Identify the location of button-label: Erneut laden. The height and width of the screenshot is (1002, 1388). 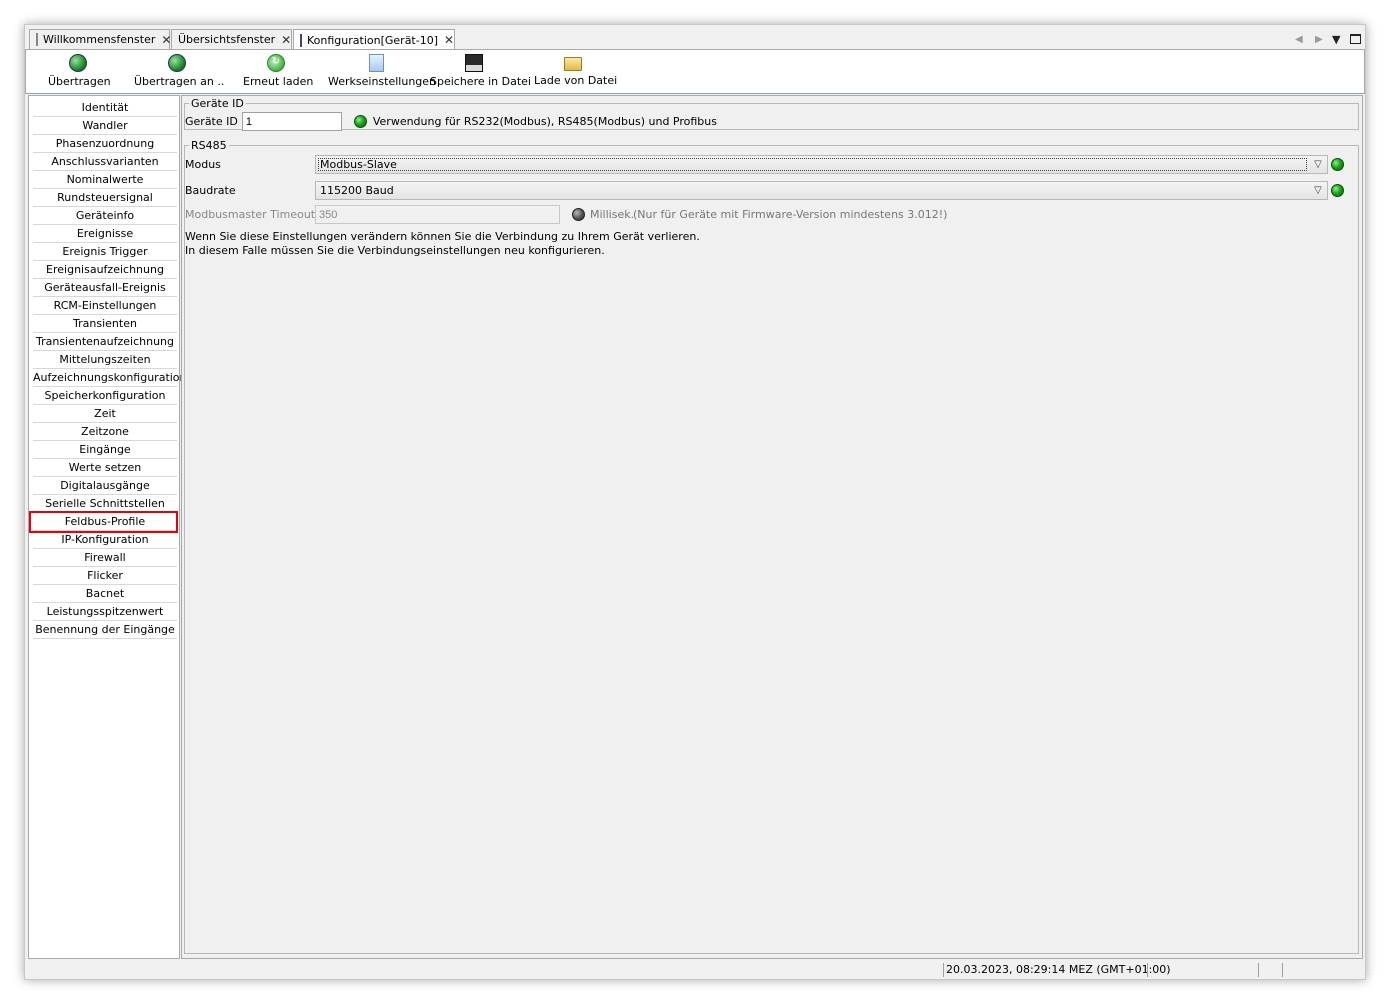
(278, 81).